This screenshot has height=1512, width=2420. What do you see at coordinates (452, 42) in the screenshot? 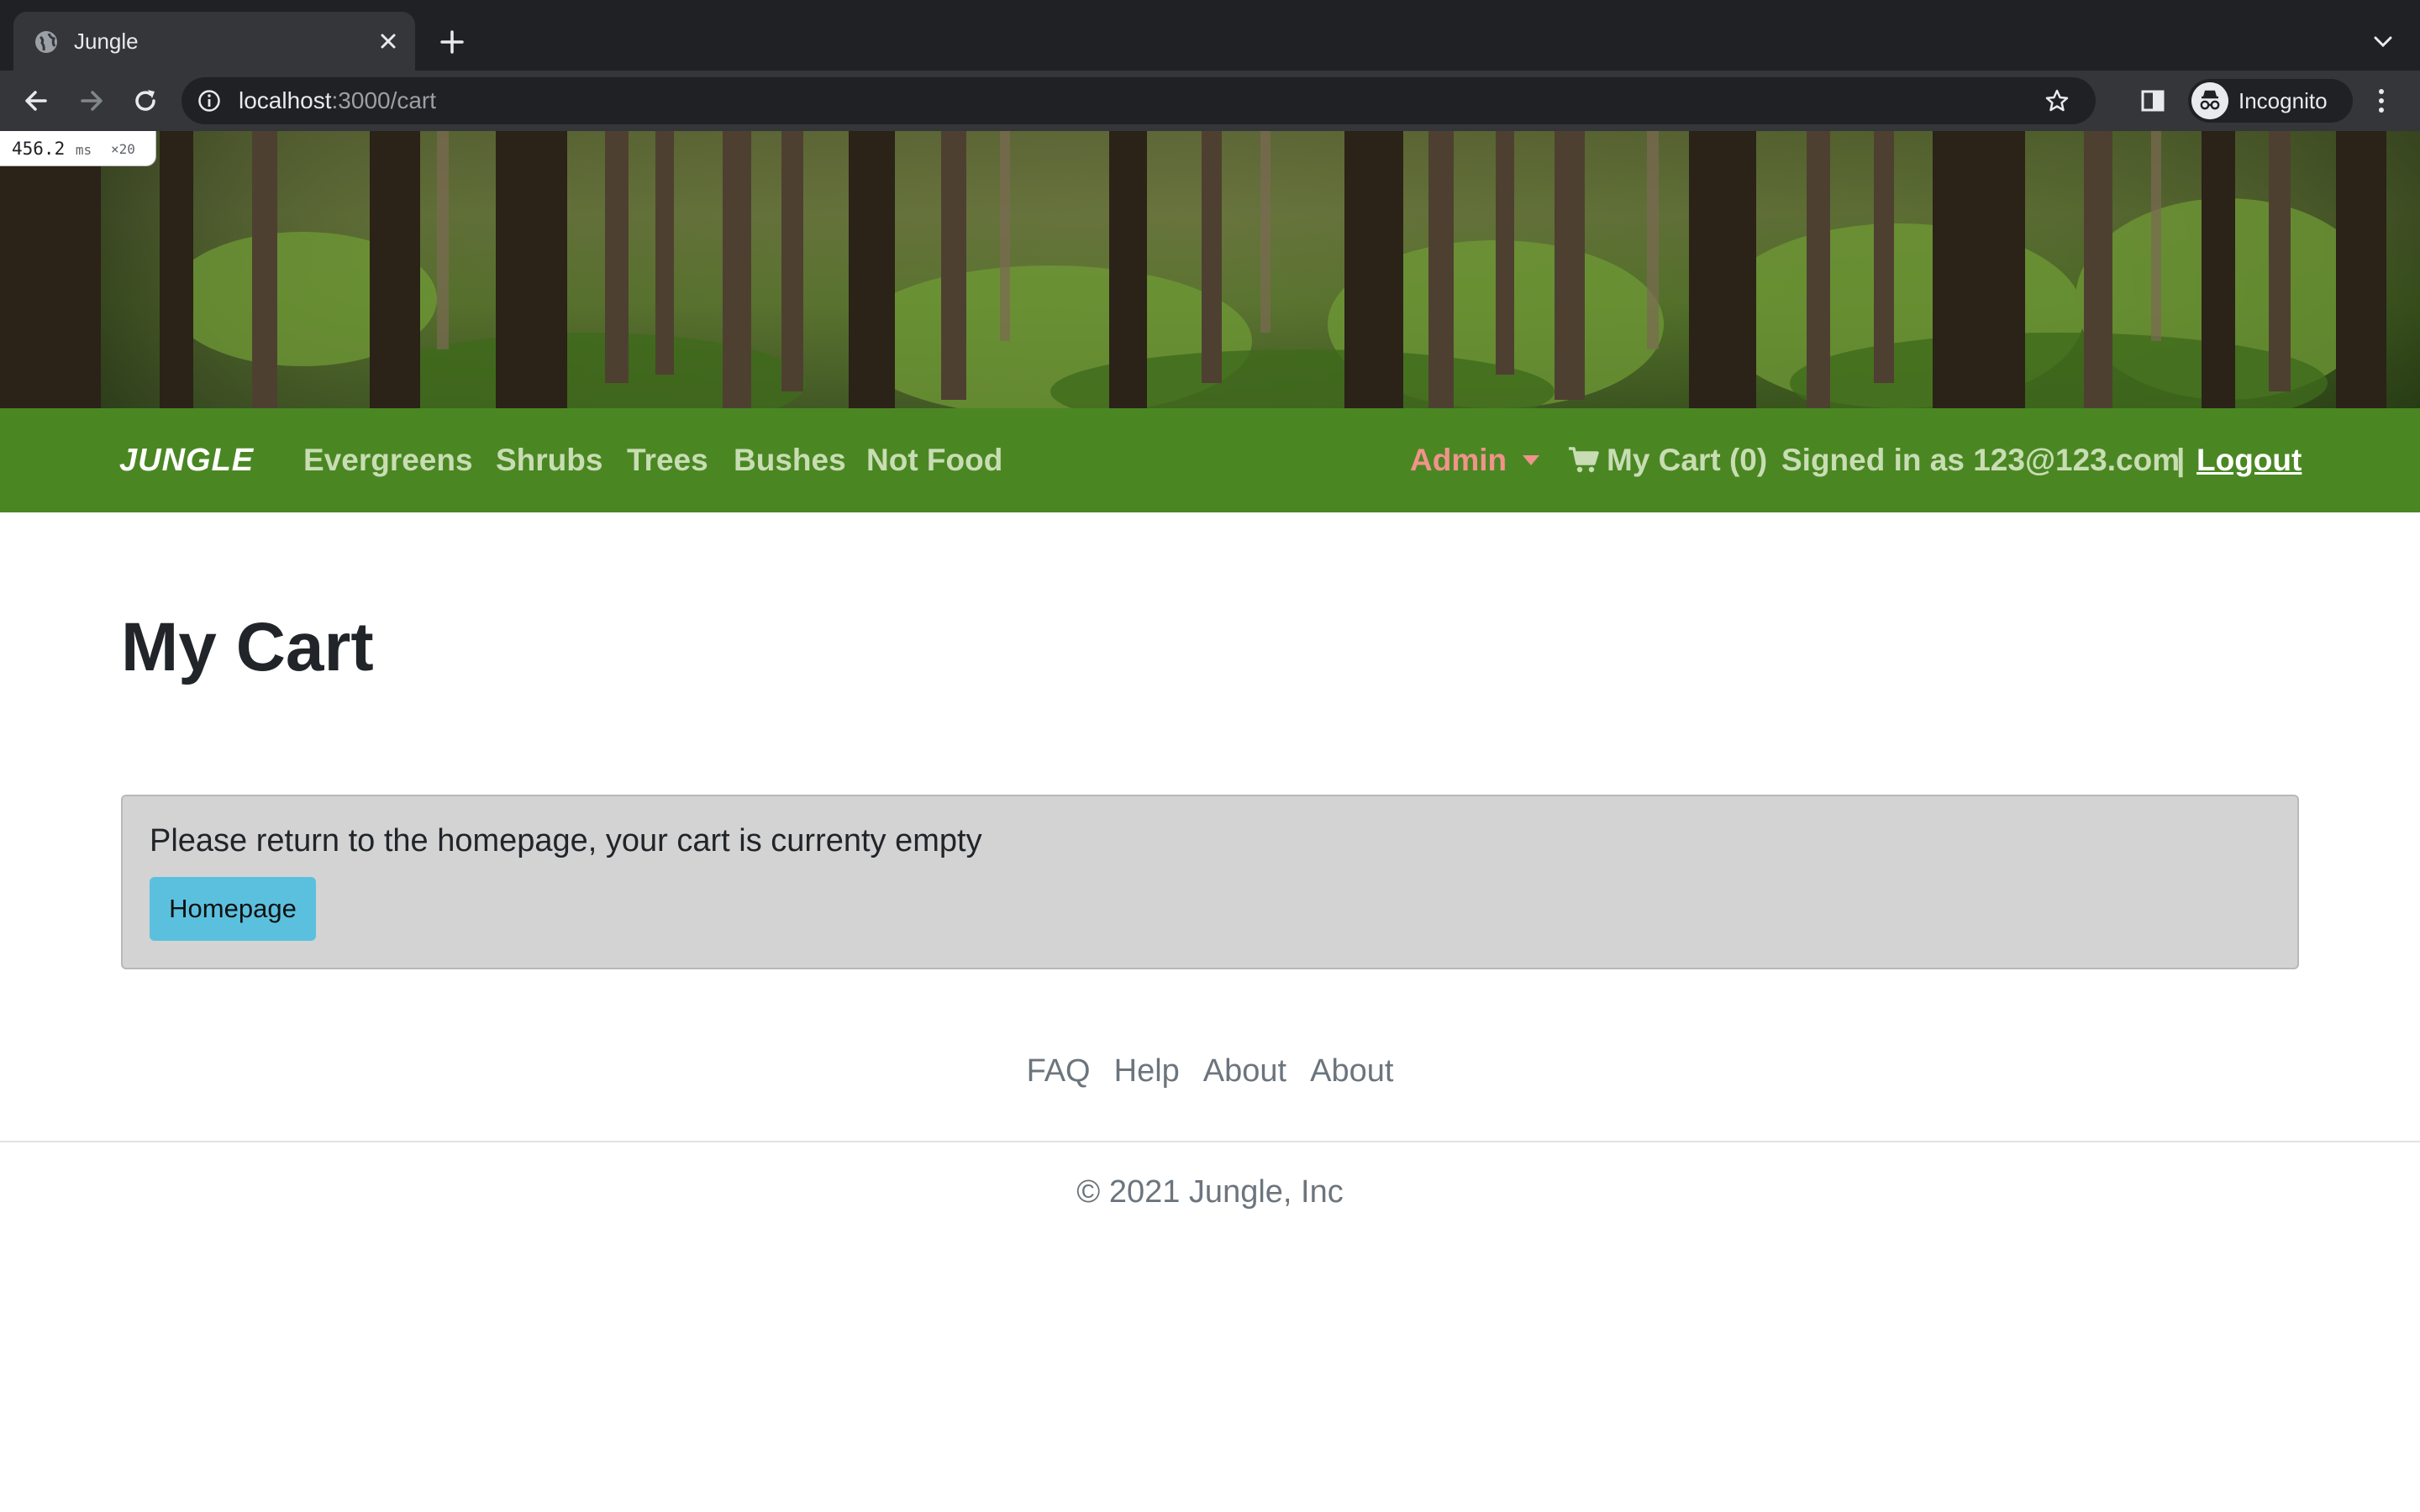
I see `plus-icon` at bounding box center [452, 42].